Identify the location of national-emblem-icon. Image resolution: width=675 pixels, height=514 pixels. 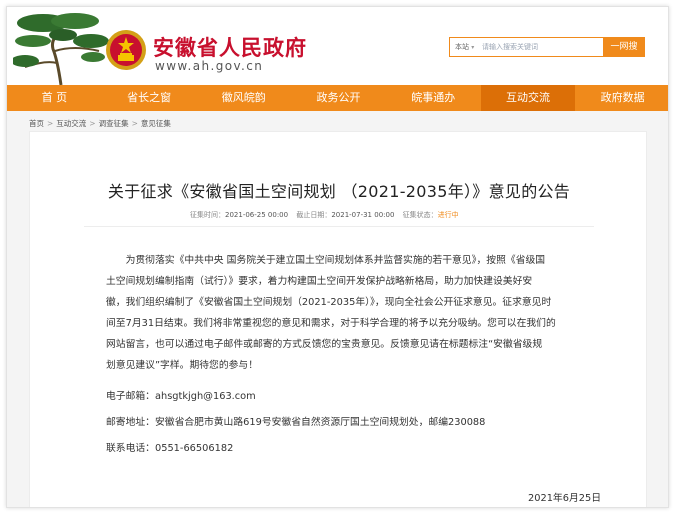
(126, 50).